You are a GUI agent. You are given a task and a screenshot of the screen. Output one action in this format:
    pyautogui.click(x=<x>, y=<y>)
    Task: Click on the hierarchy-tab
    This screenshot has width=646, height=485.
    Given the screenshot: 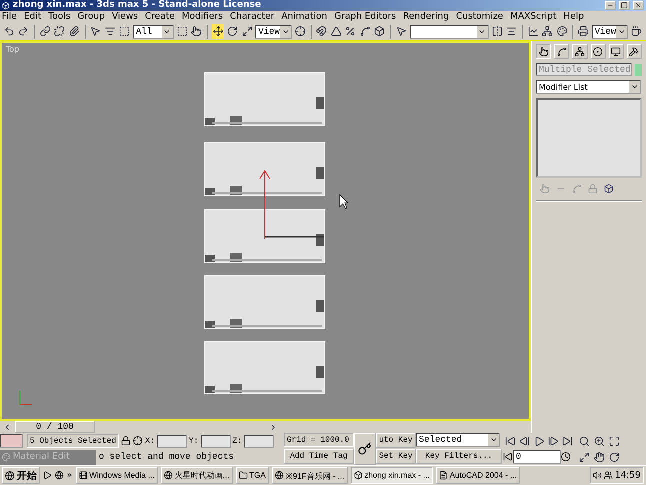 What is the action you would take?
    pyautogui.click(x=580, y=51)
    